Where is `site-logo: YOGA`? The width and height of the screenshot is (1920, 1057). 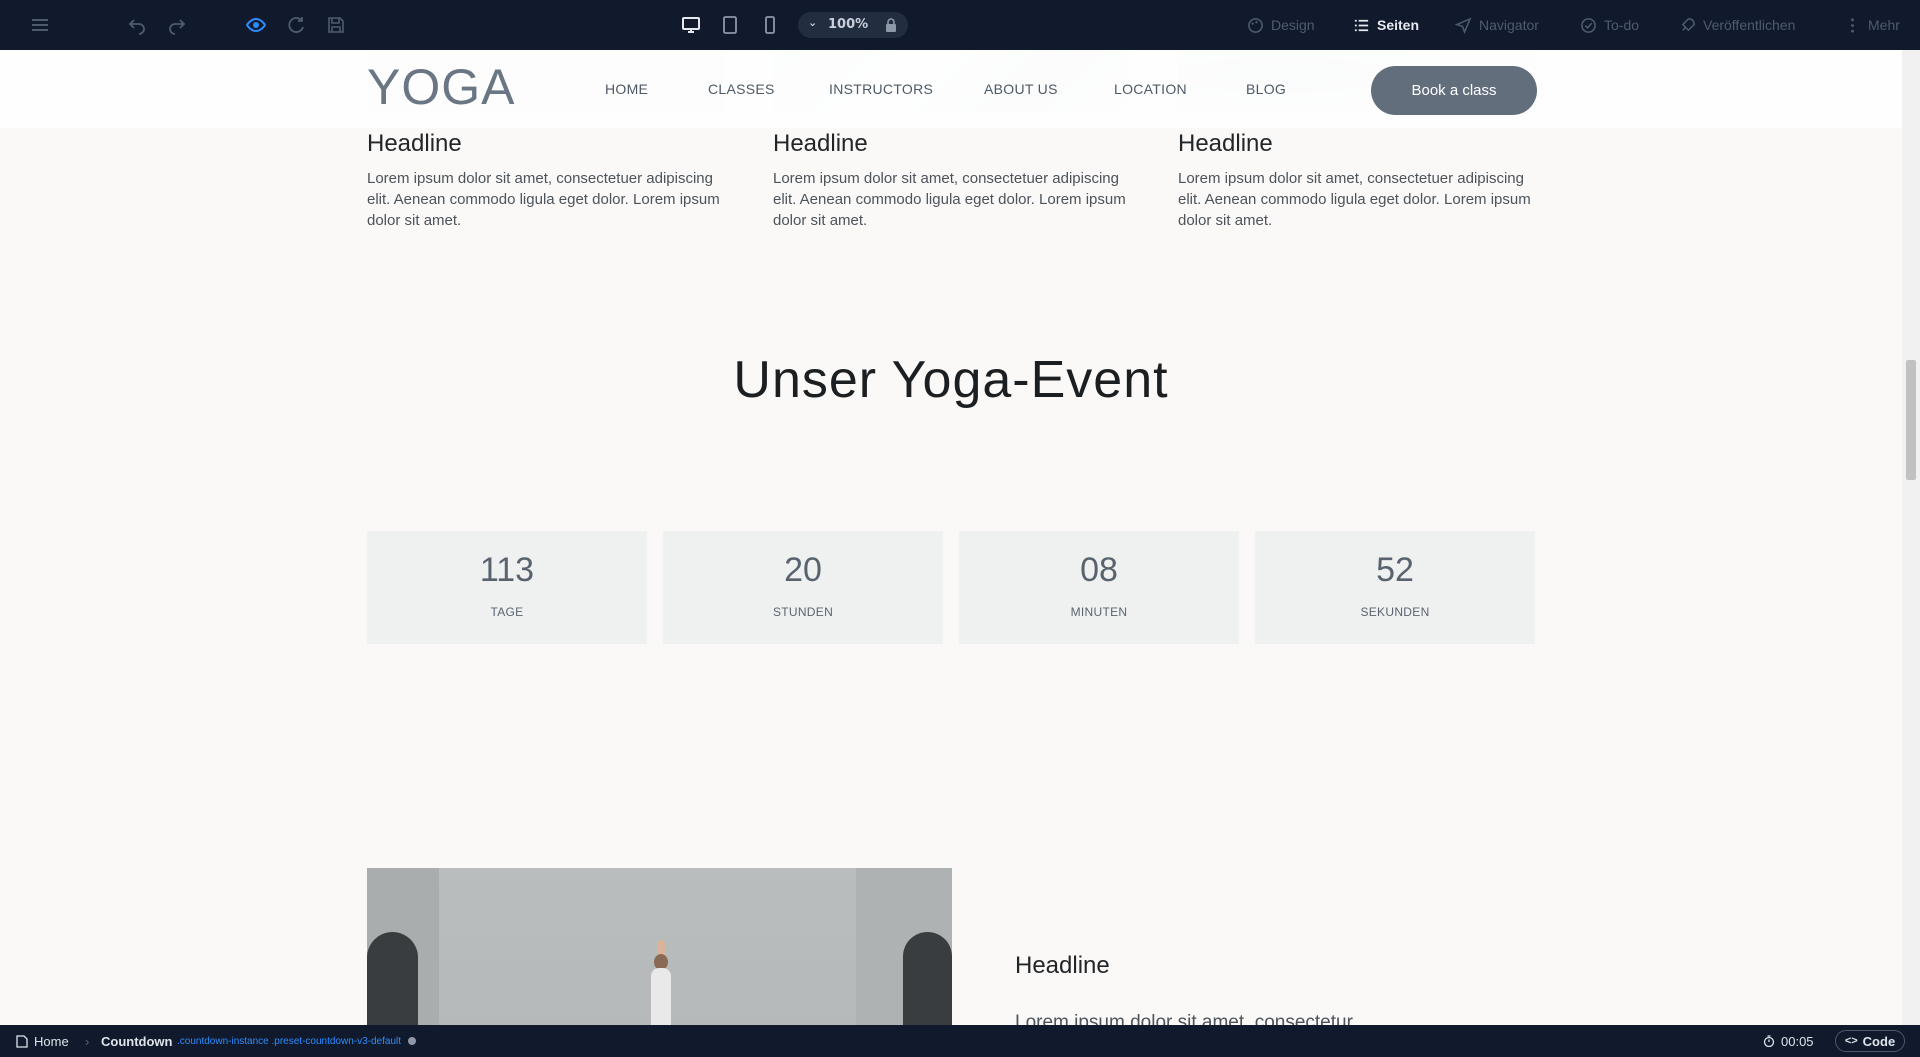 site-logo: YOGA is located at coordinates (441, 87).